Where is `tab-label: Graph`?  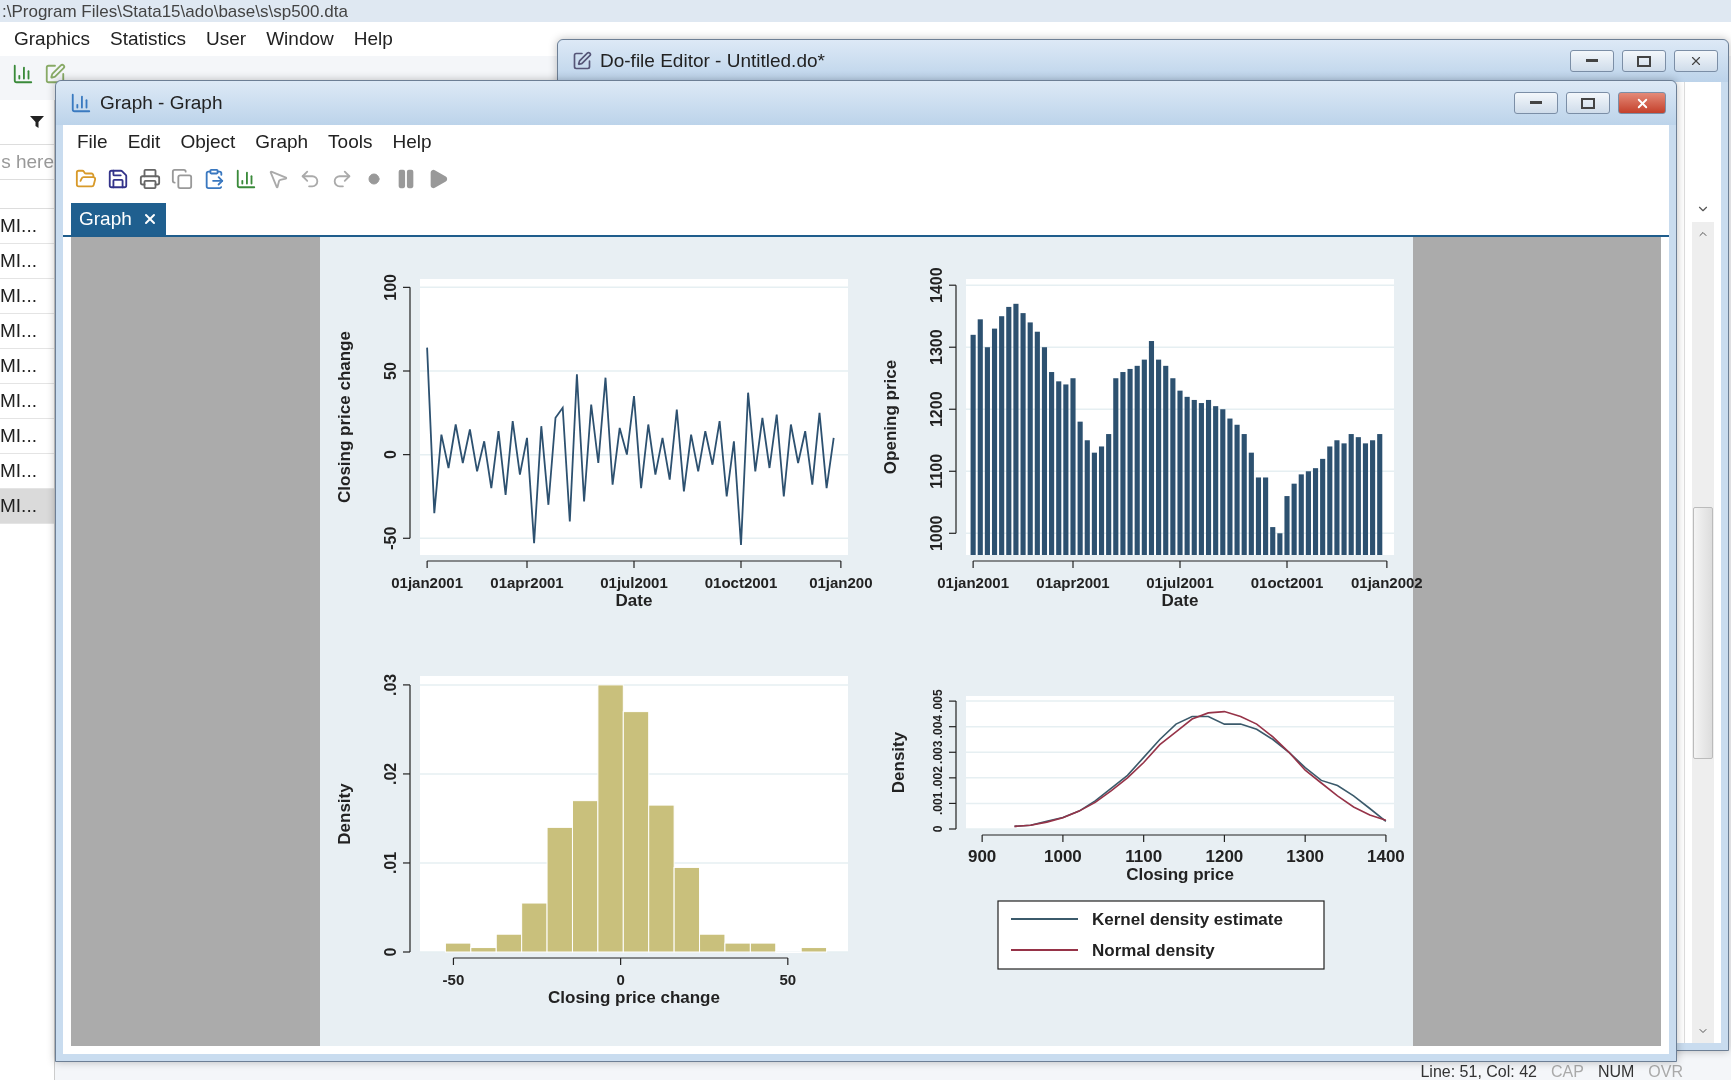 tab-label: Graph is located at coordinates (105, 219).